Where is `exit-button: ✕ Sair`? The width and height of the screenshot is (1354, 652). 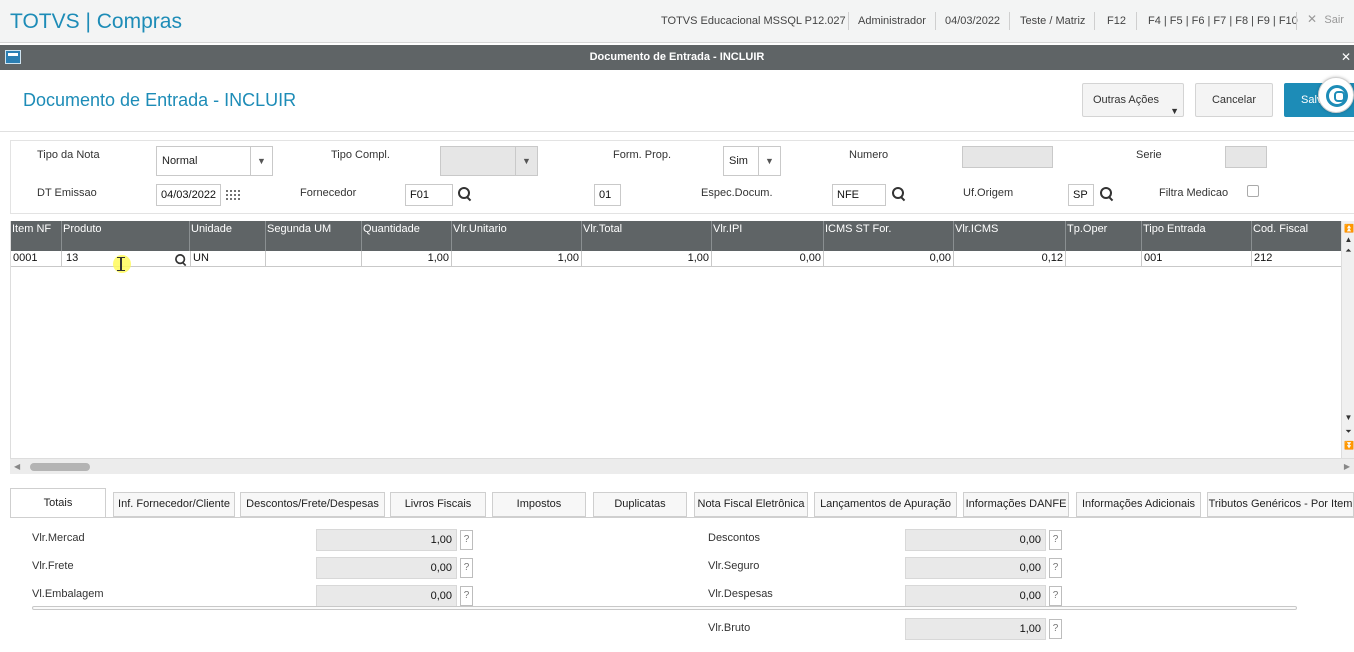
exit-button: ✕ Sair is located at coordinates (1325, 19).